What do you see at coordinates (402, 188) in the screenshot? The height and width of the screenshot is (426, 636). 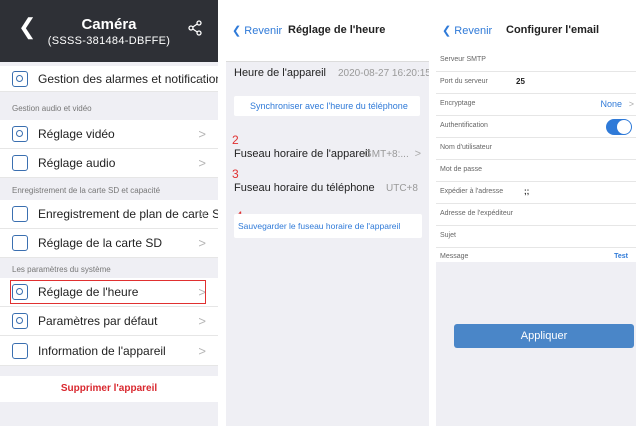 I see `phone-timezone-value: UTC+8` at bounding box center [402, 188].